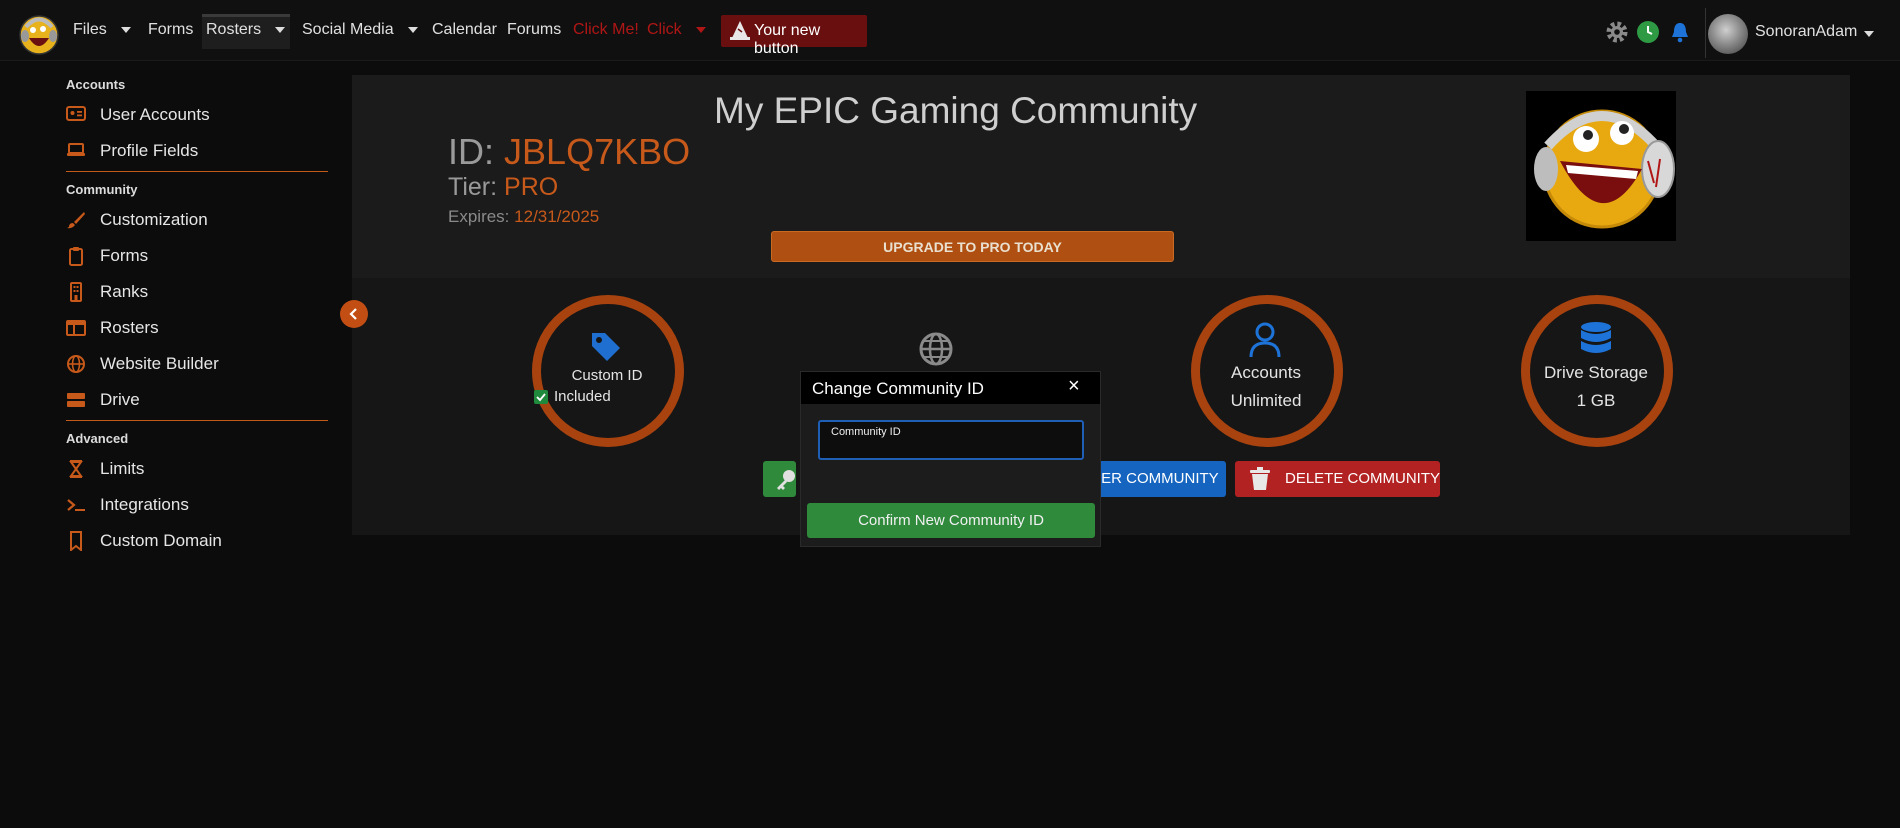 Image resolution: width=1900 pixels, height=828 pixels. Describe the element at coordinates (898, 388) in the screenshot. I see `modal-title: Change Community ID` at that location.